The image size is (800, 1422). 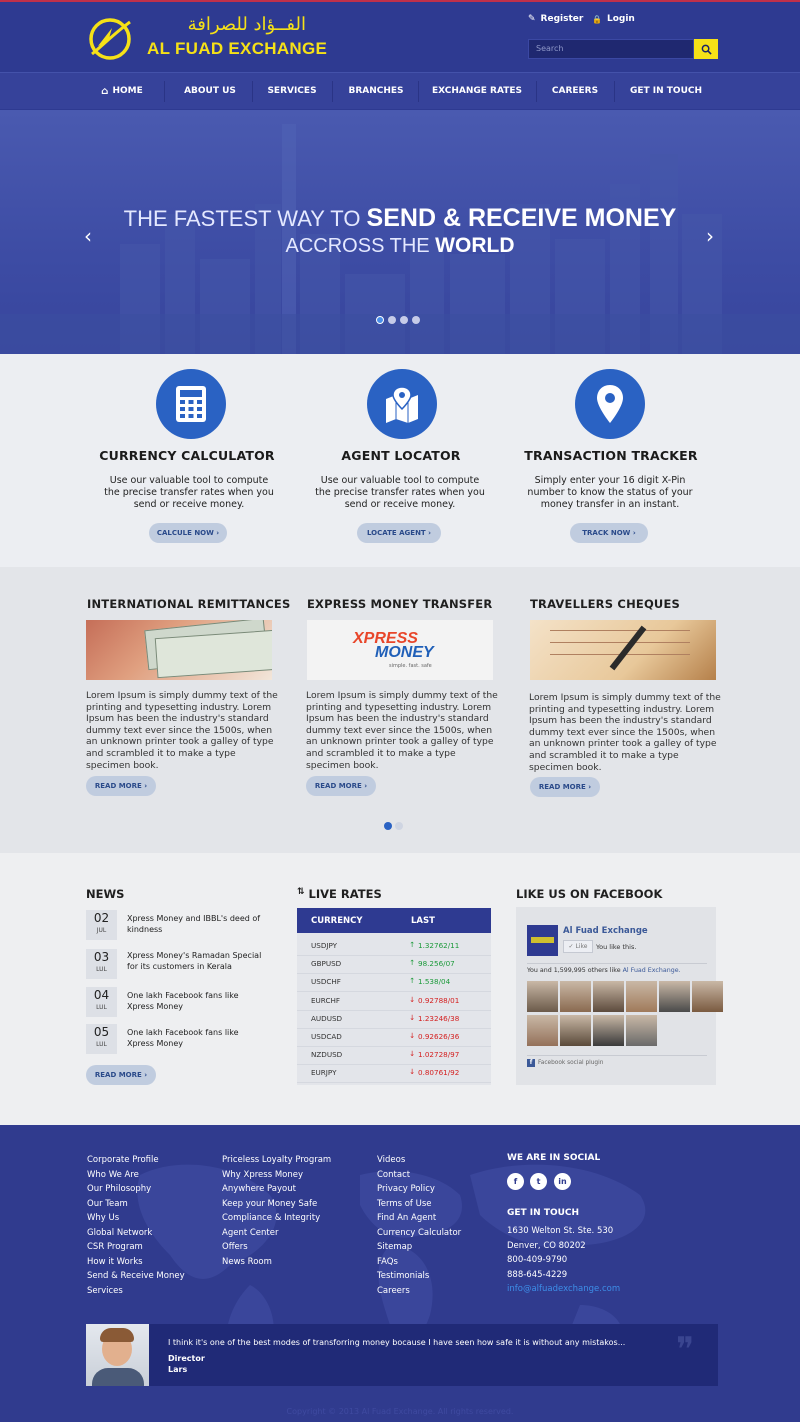 I want to click on footer-link: Contact, so click(x=419, y=1175).